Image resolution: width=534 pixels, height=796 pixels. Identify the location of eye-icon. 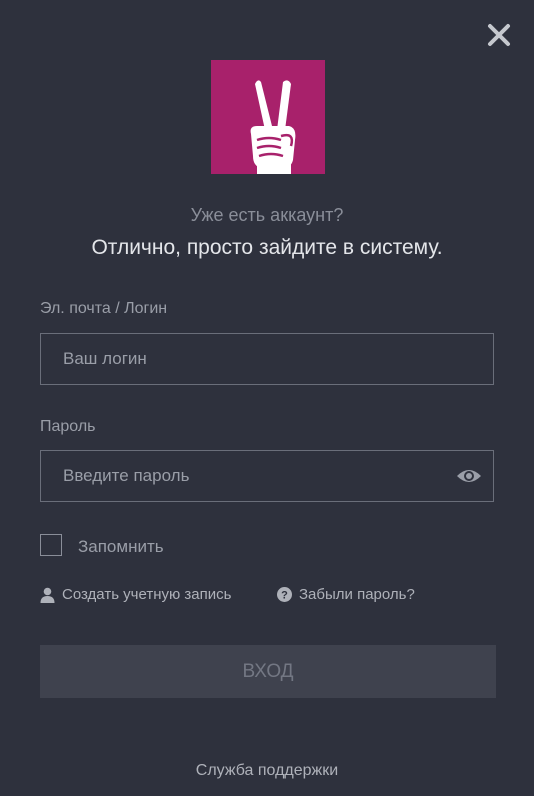
(469, 476).